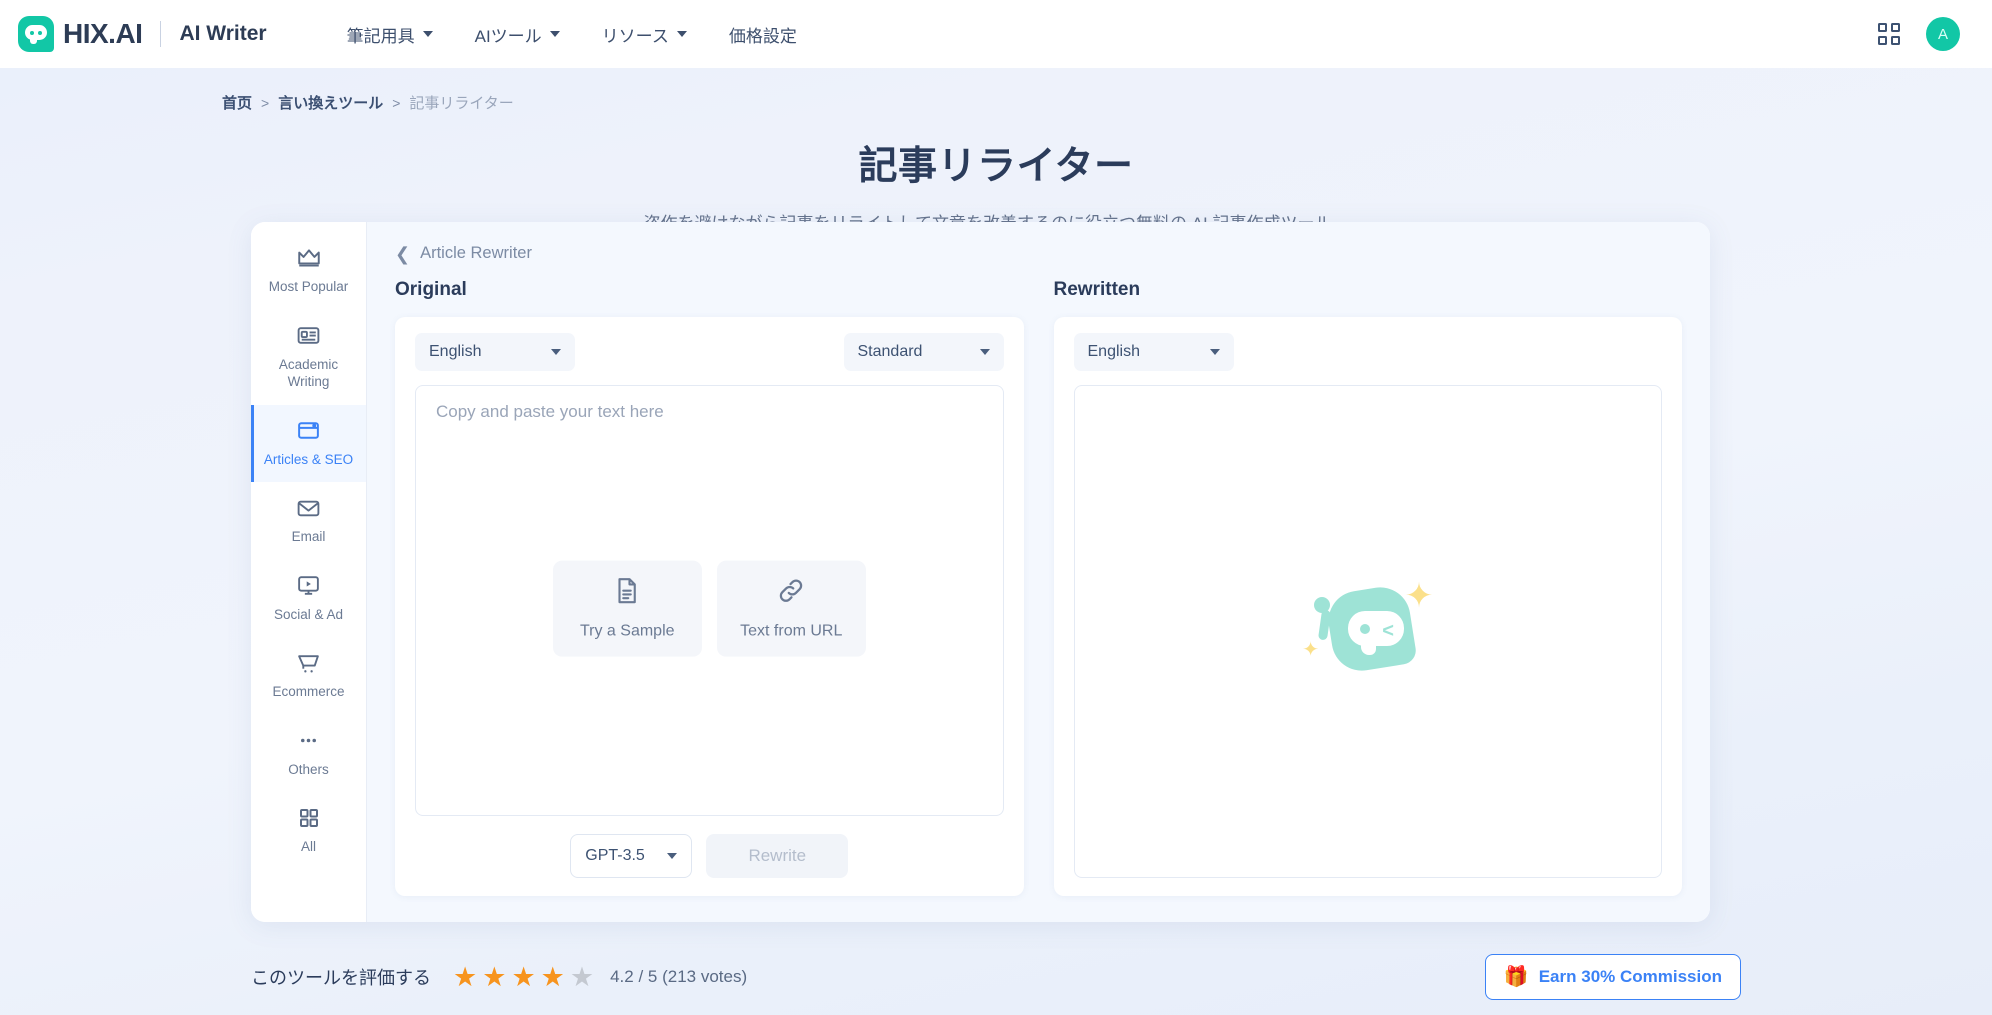 Image resolution: width=1992 pixels, height=1015 pixels. I want to click on sidebar-item-all: All, so click(308, 831).